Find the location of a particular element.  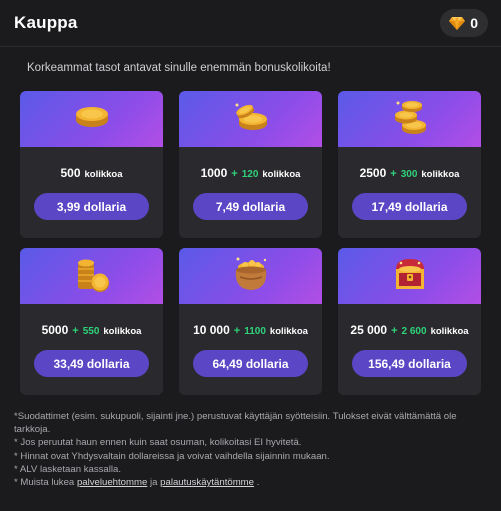

policies-suffix: . is located at coordinates (258, 483).